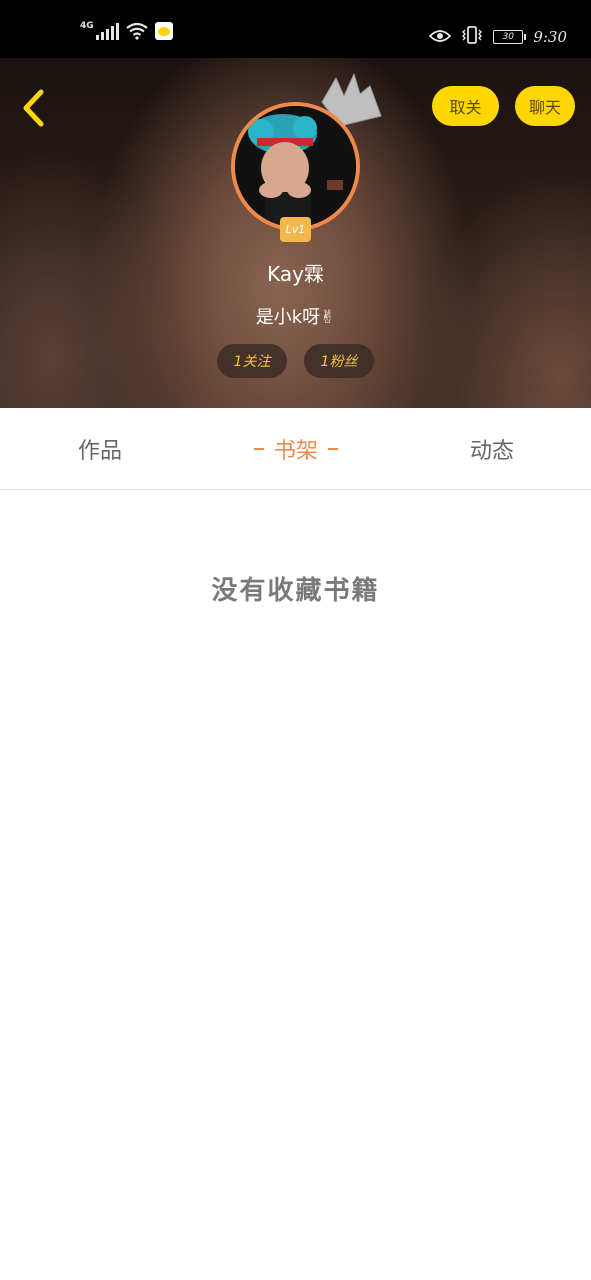 This screenshot has width=591, height=1280. What do you see at coordinates (339, 361) in the screenshot?
I see `followers-count: 1粉丝` at bounding box center [339, 361].